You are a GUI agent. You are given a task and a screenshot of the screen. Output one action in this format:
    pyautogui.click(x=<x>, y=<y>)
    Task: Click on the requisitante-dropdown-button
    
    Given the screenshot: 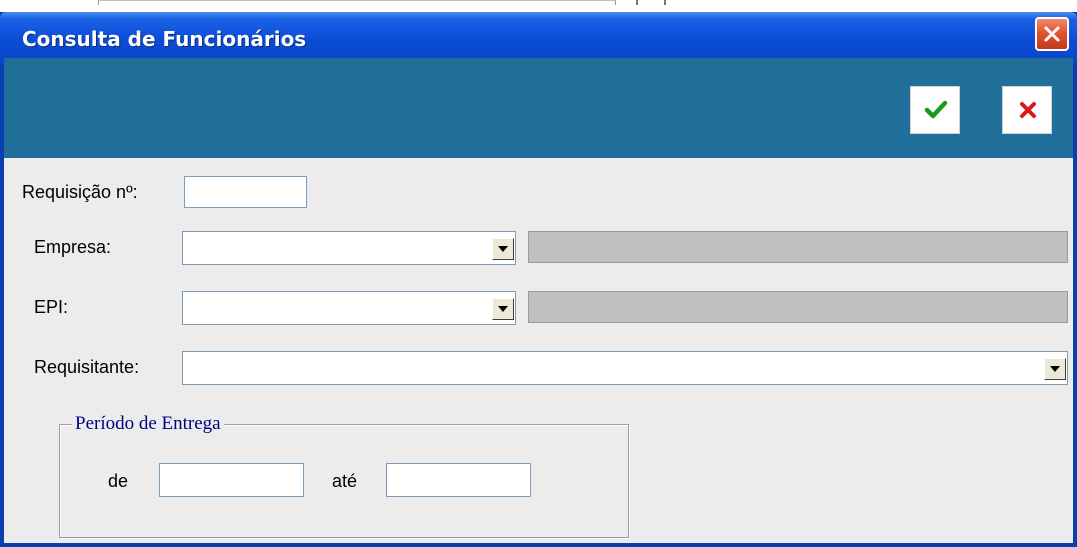 What is the action you would take?
    pyautogui.click(x=1055, y=369)
    